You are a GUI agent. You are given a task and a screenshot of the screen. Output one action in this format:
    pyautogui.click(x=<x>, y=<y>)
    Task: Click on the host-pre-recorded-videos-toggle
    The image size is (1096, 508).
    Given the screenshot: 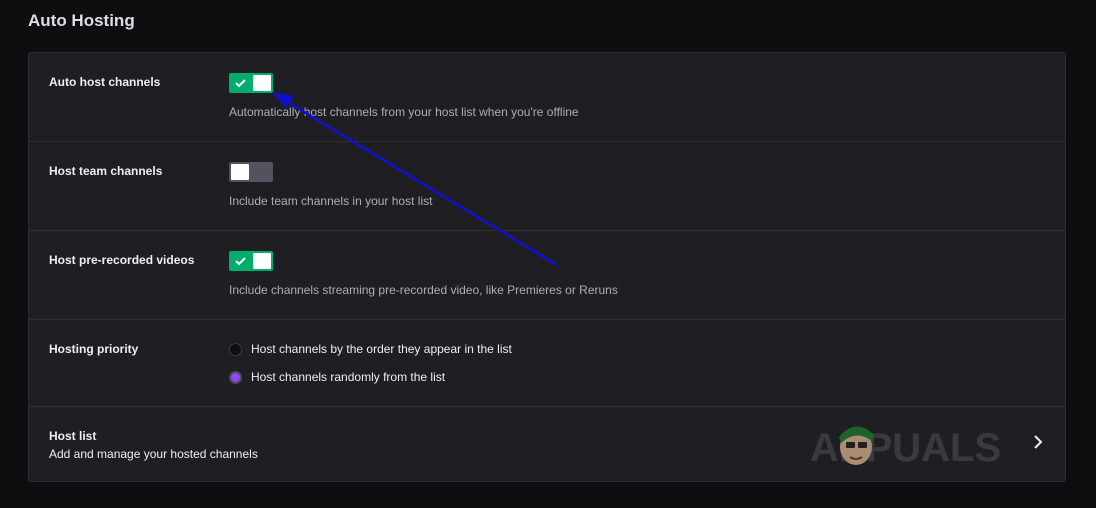 What is the action you would take?
    pyautogui.click(x=251, y=261)
    